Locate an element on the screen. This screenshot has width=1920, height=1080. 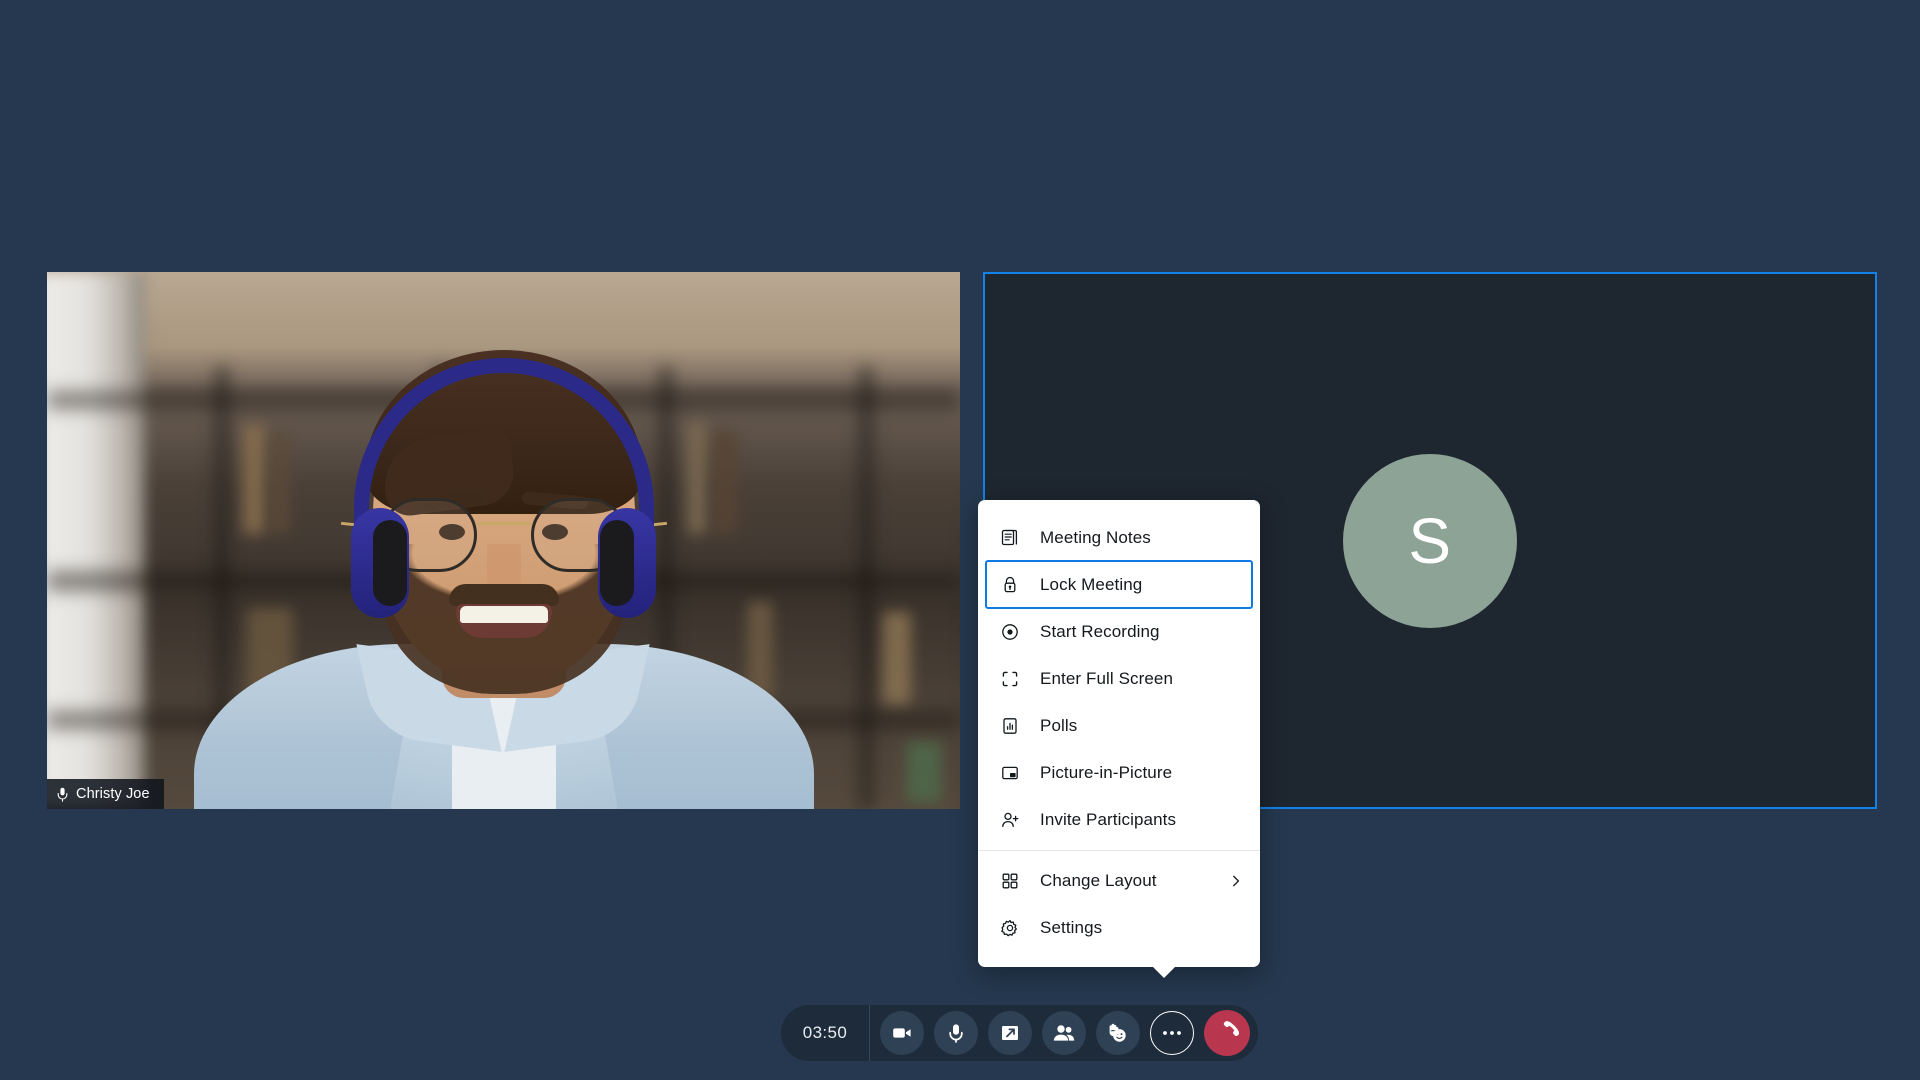
menu-item-change-layout: Change Layout is located at coordinates (1119, 880).